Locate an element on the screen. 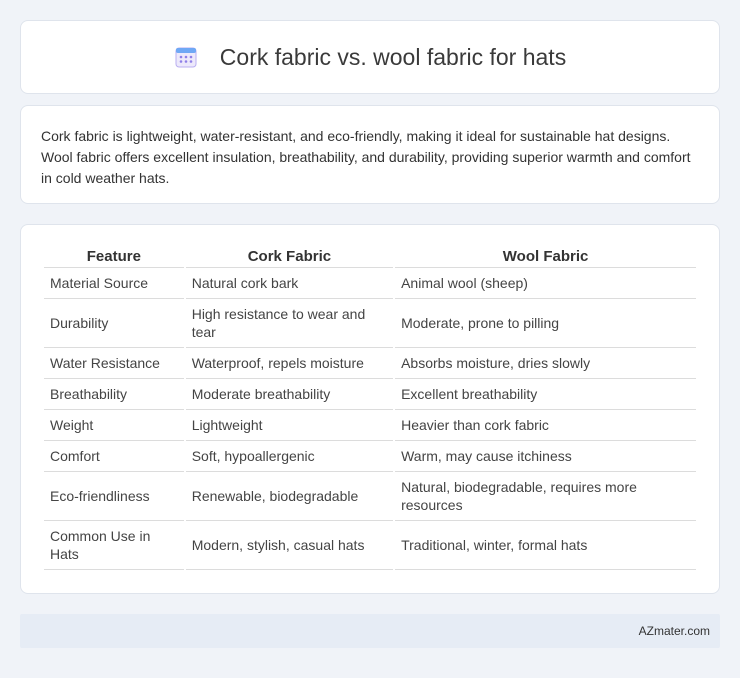 The width and height of the screenshot is (740, 678). title-card: Cork fabric vs. wool fabric for hats is located at coordinates (370, 57).